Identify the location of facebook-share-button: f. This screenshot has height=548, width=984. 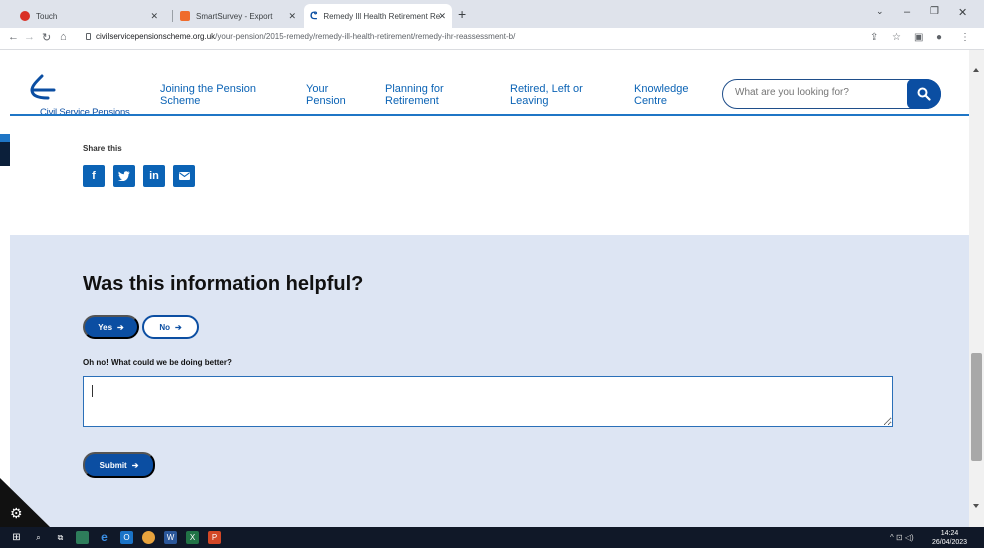
(94, 176).